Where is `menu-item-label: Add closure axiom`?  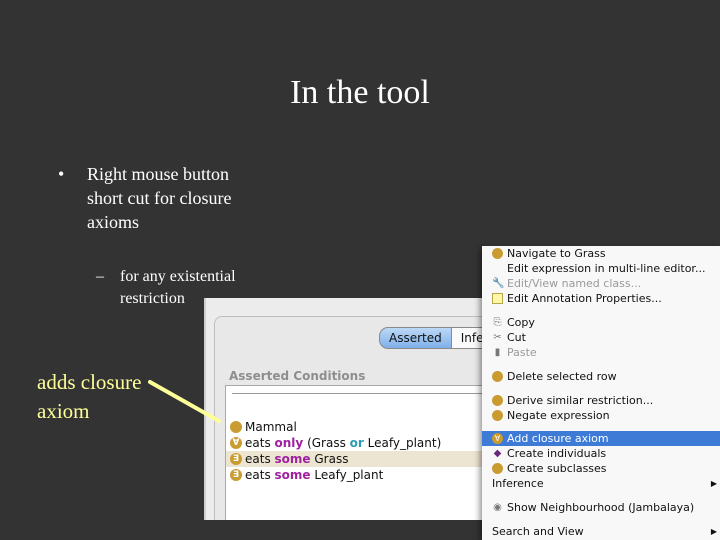
menu-item-label: Add closure axiom is located at coordinates (558, 438).